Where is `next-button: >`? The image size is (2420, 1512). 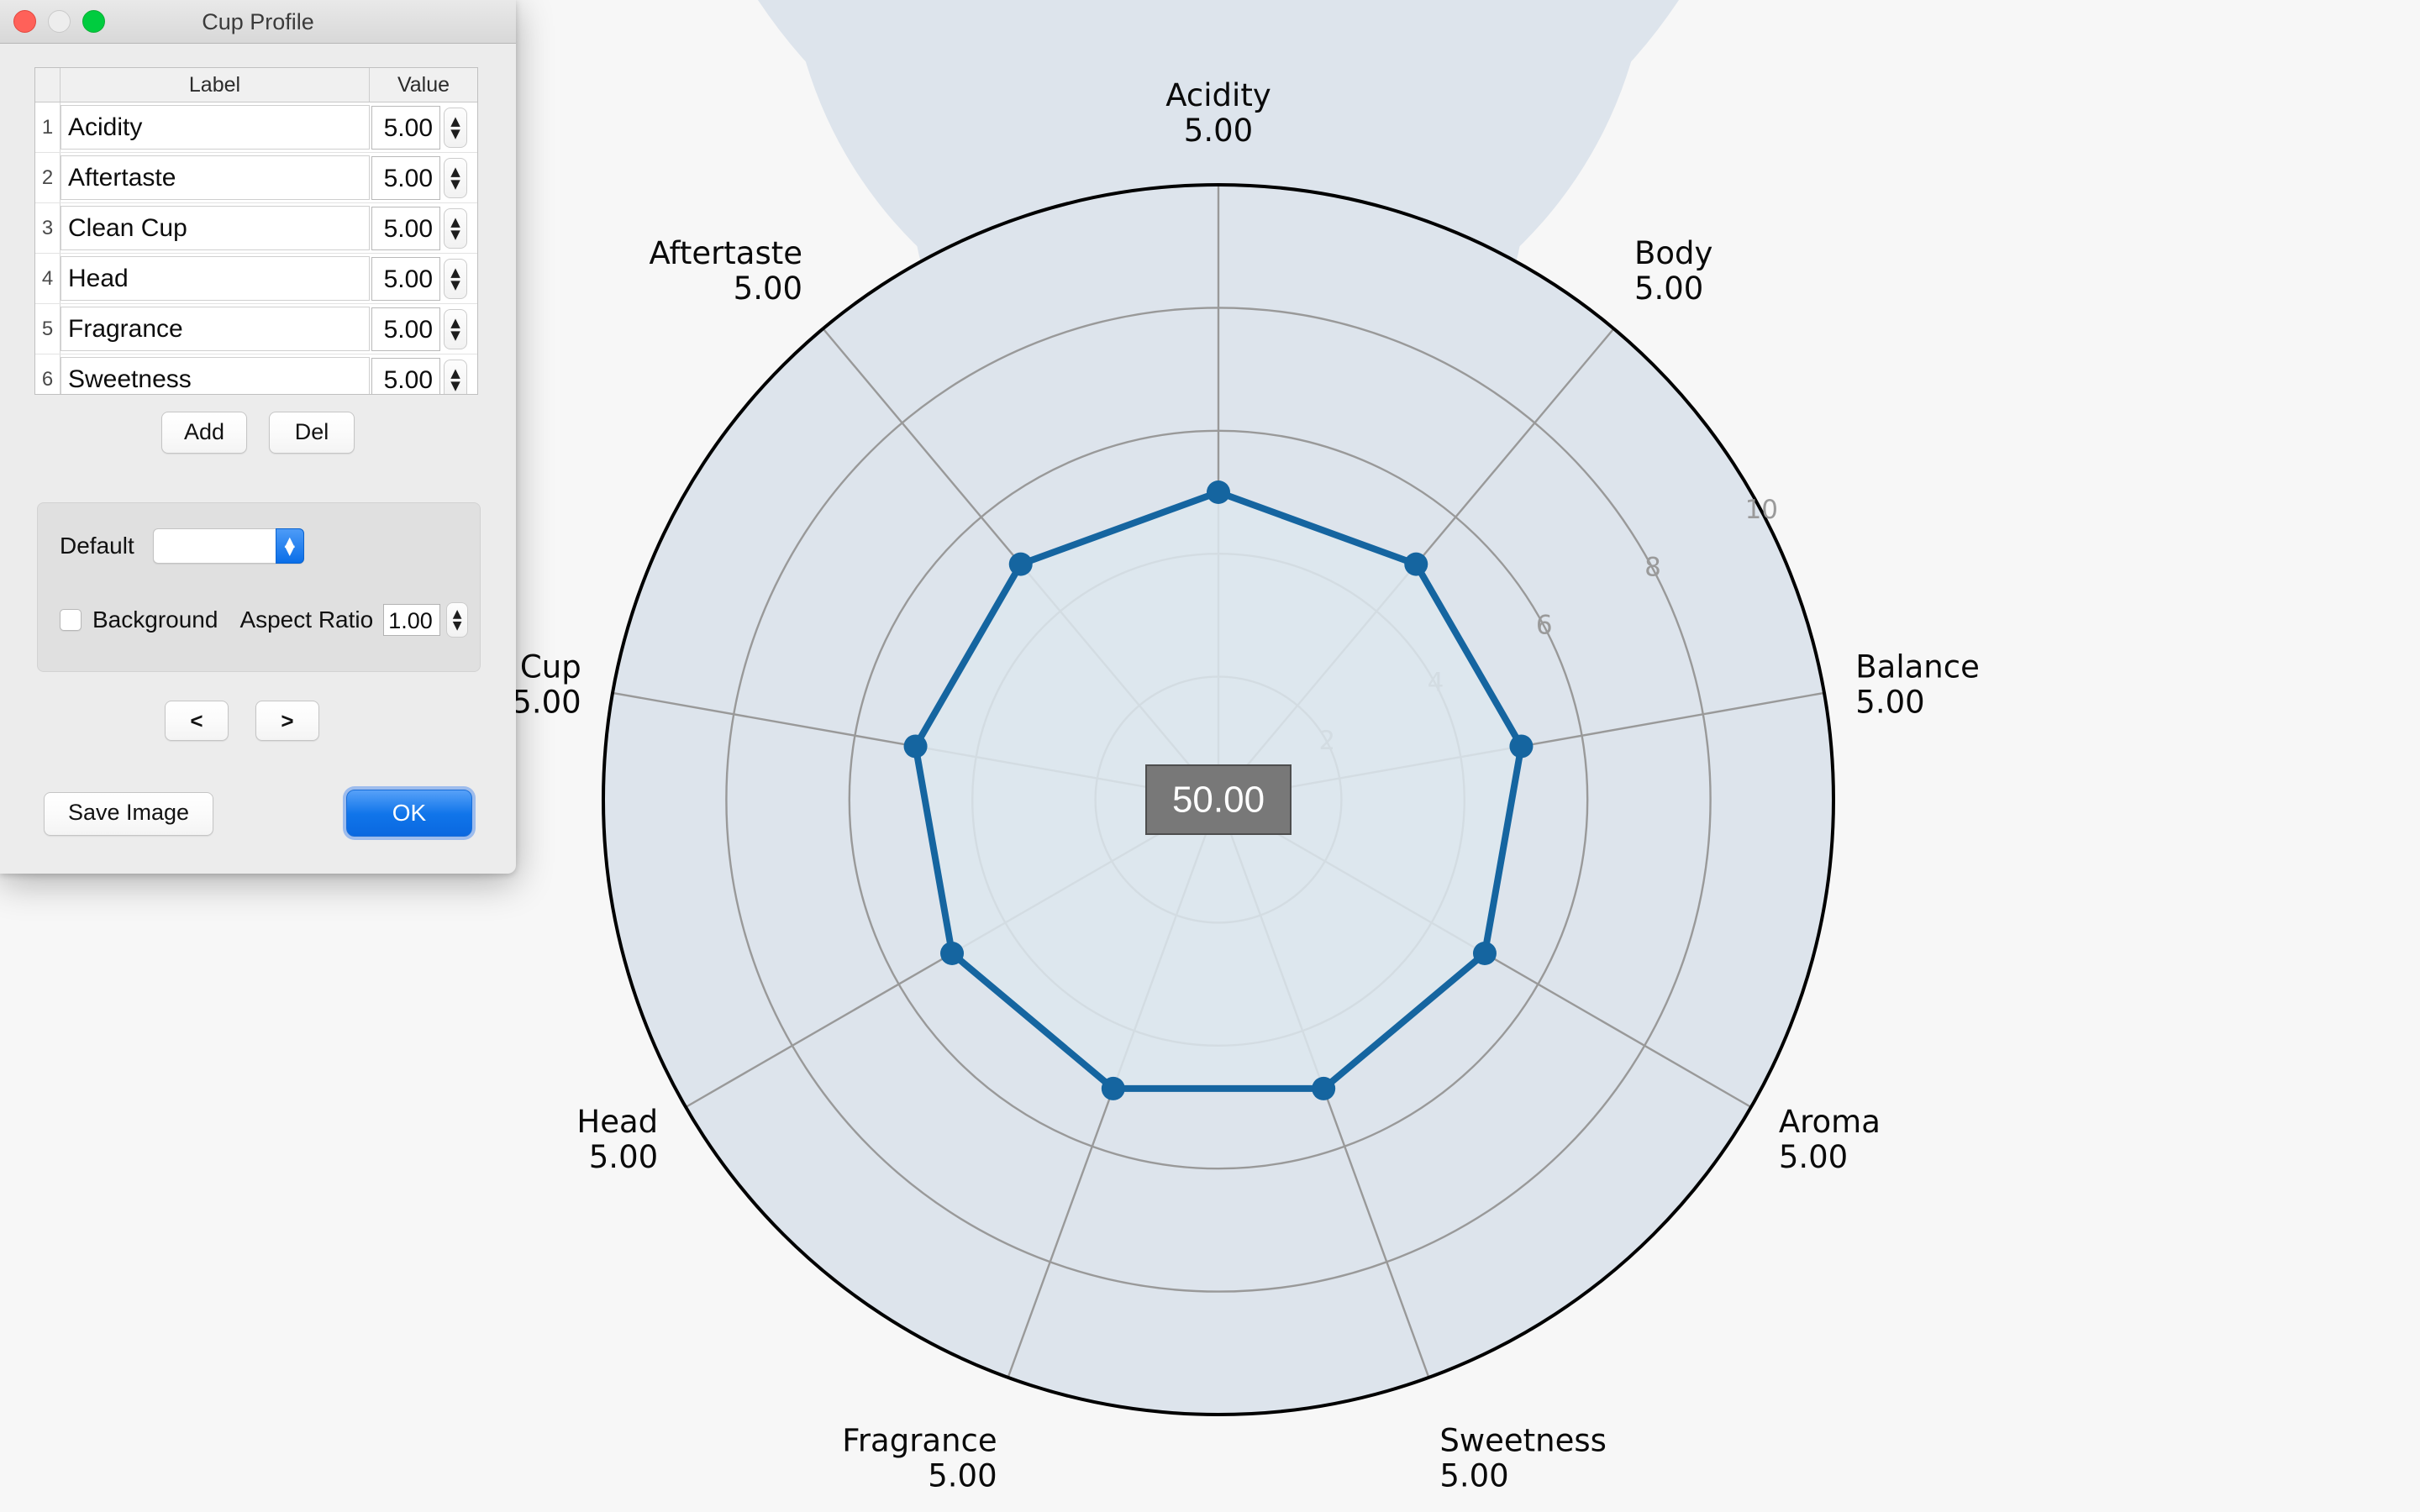 next-button: > is located at coordinates (287, 721).